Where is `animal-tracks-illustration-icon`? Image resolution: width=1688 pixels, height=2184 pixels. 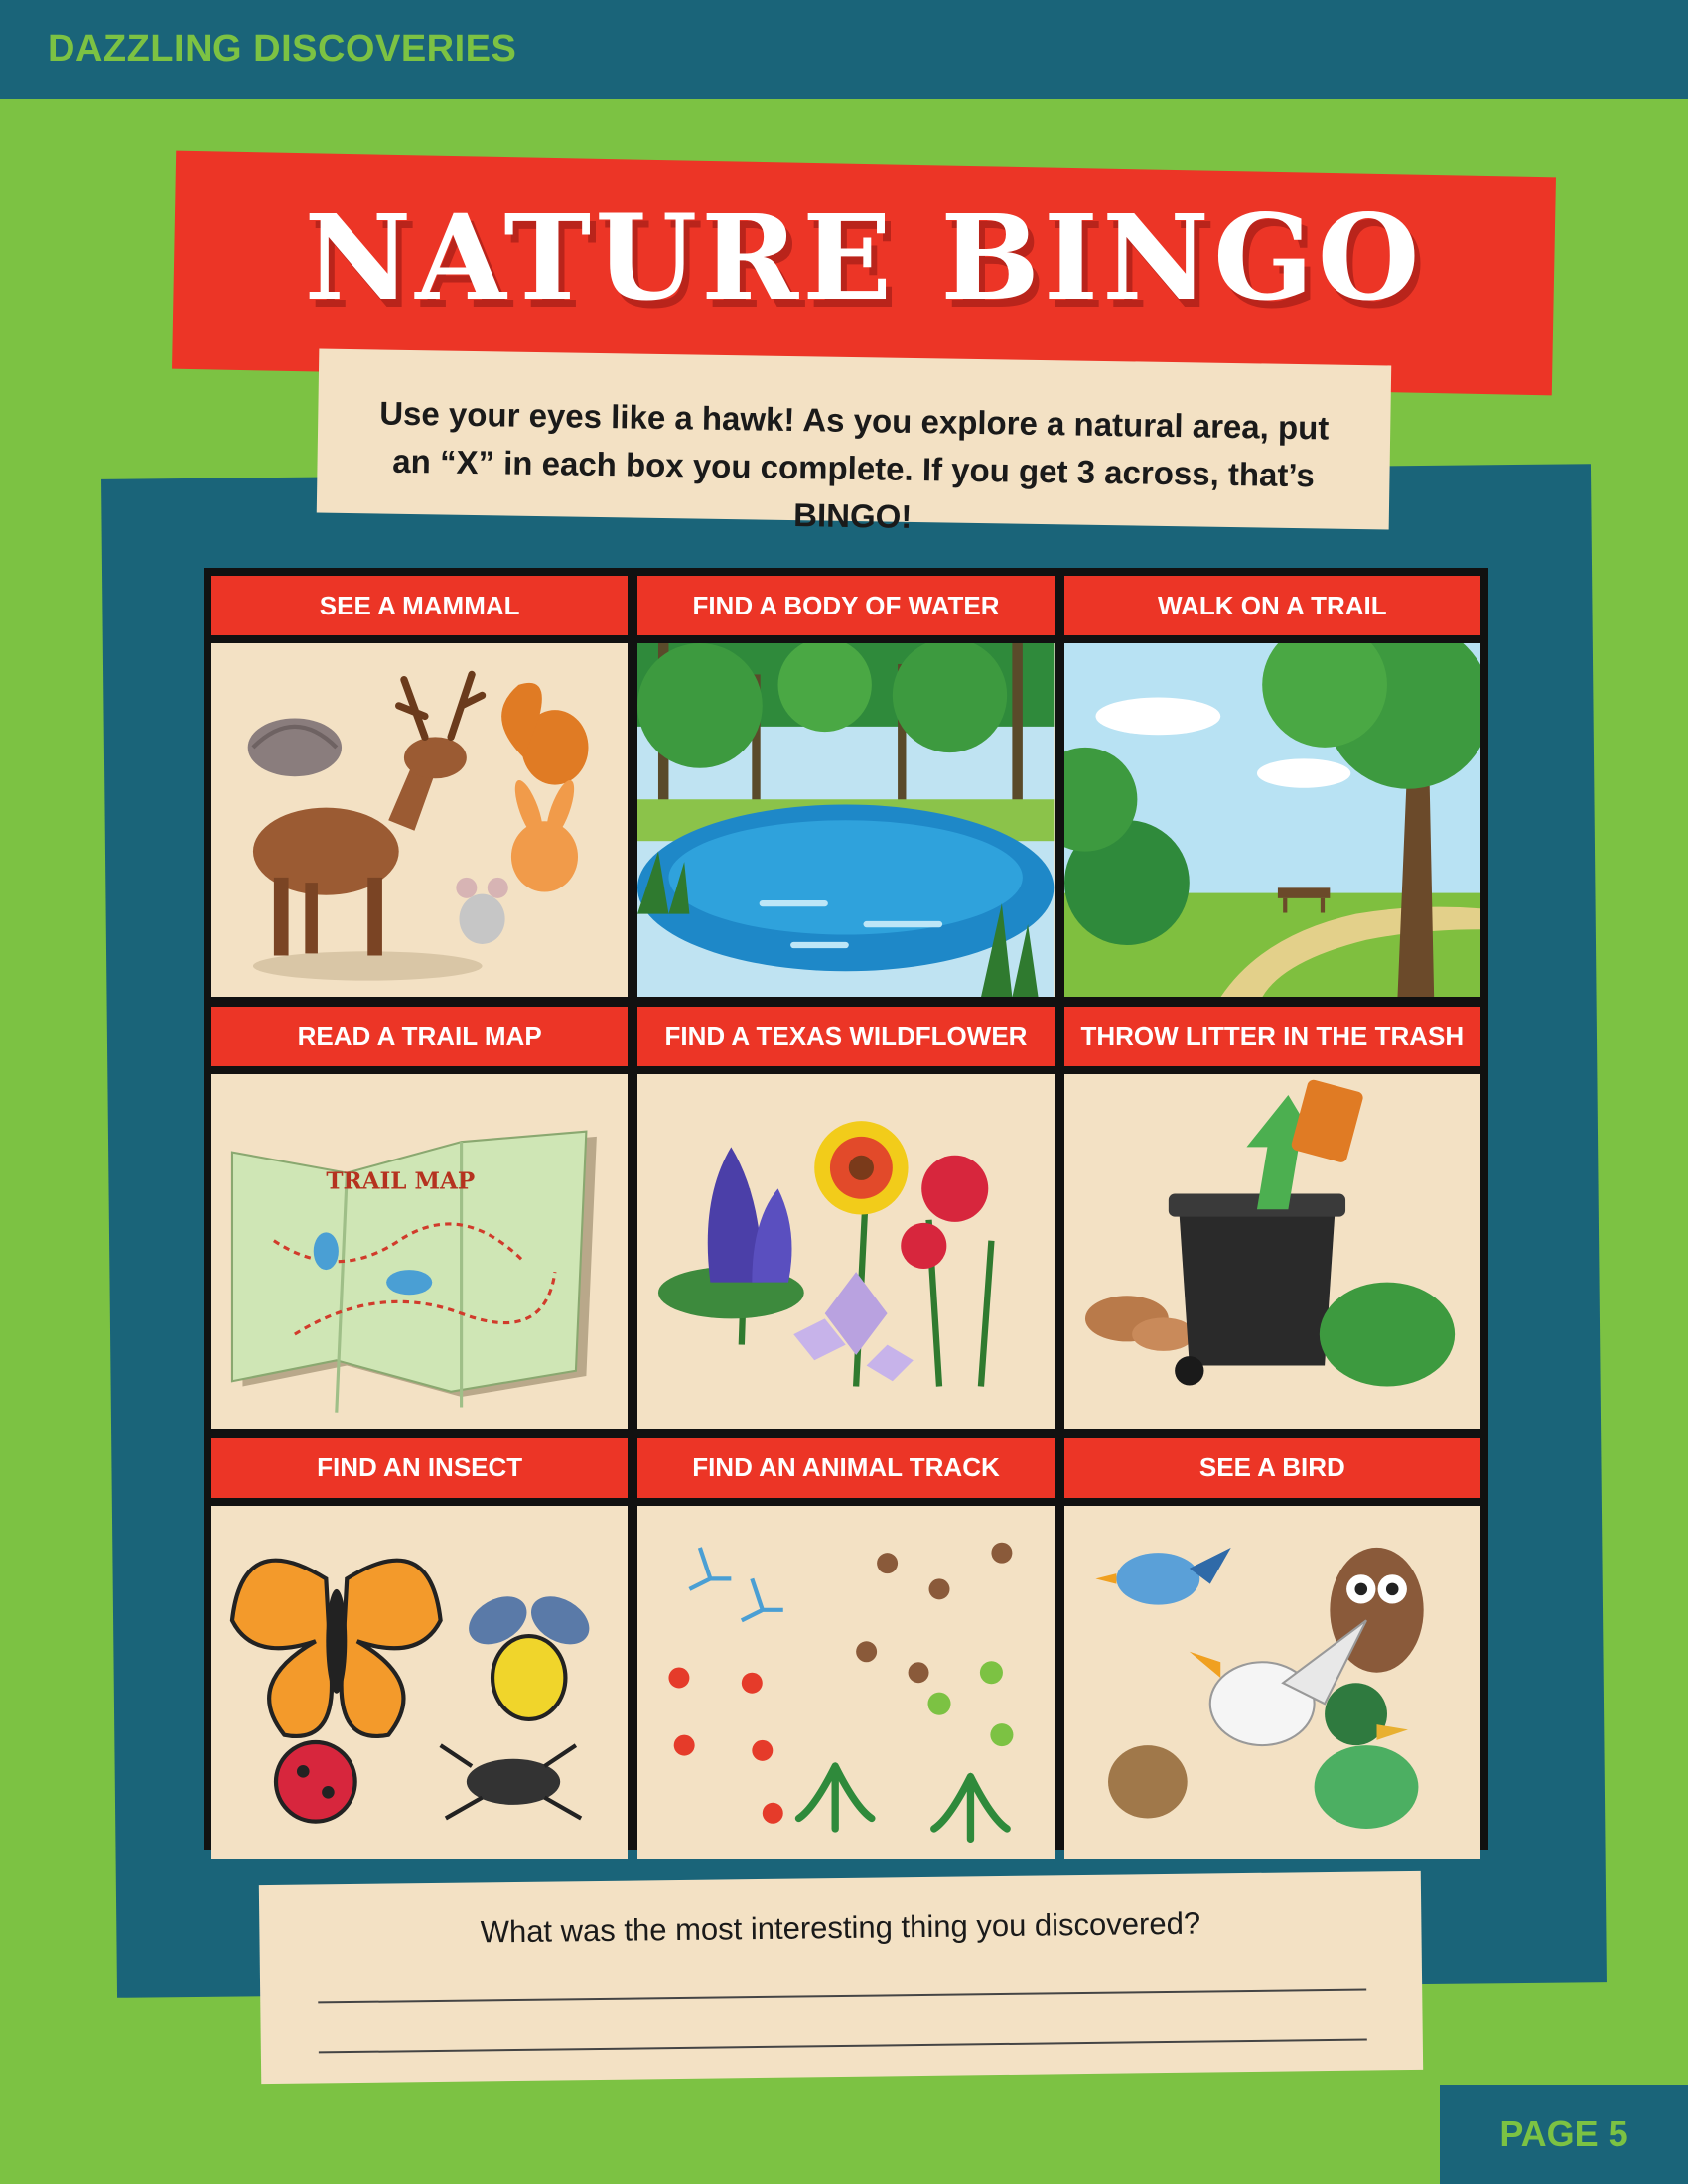 animal-tracks-illustration-icon is located at coordinates (846, 1682).